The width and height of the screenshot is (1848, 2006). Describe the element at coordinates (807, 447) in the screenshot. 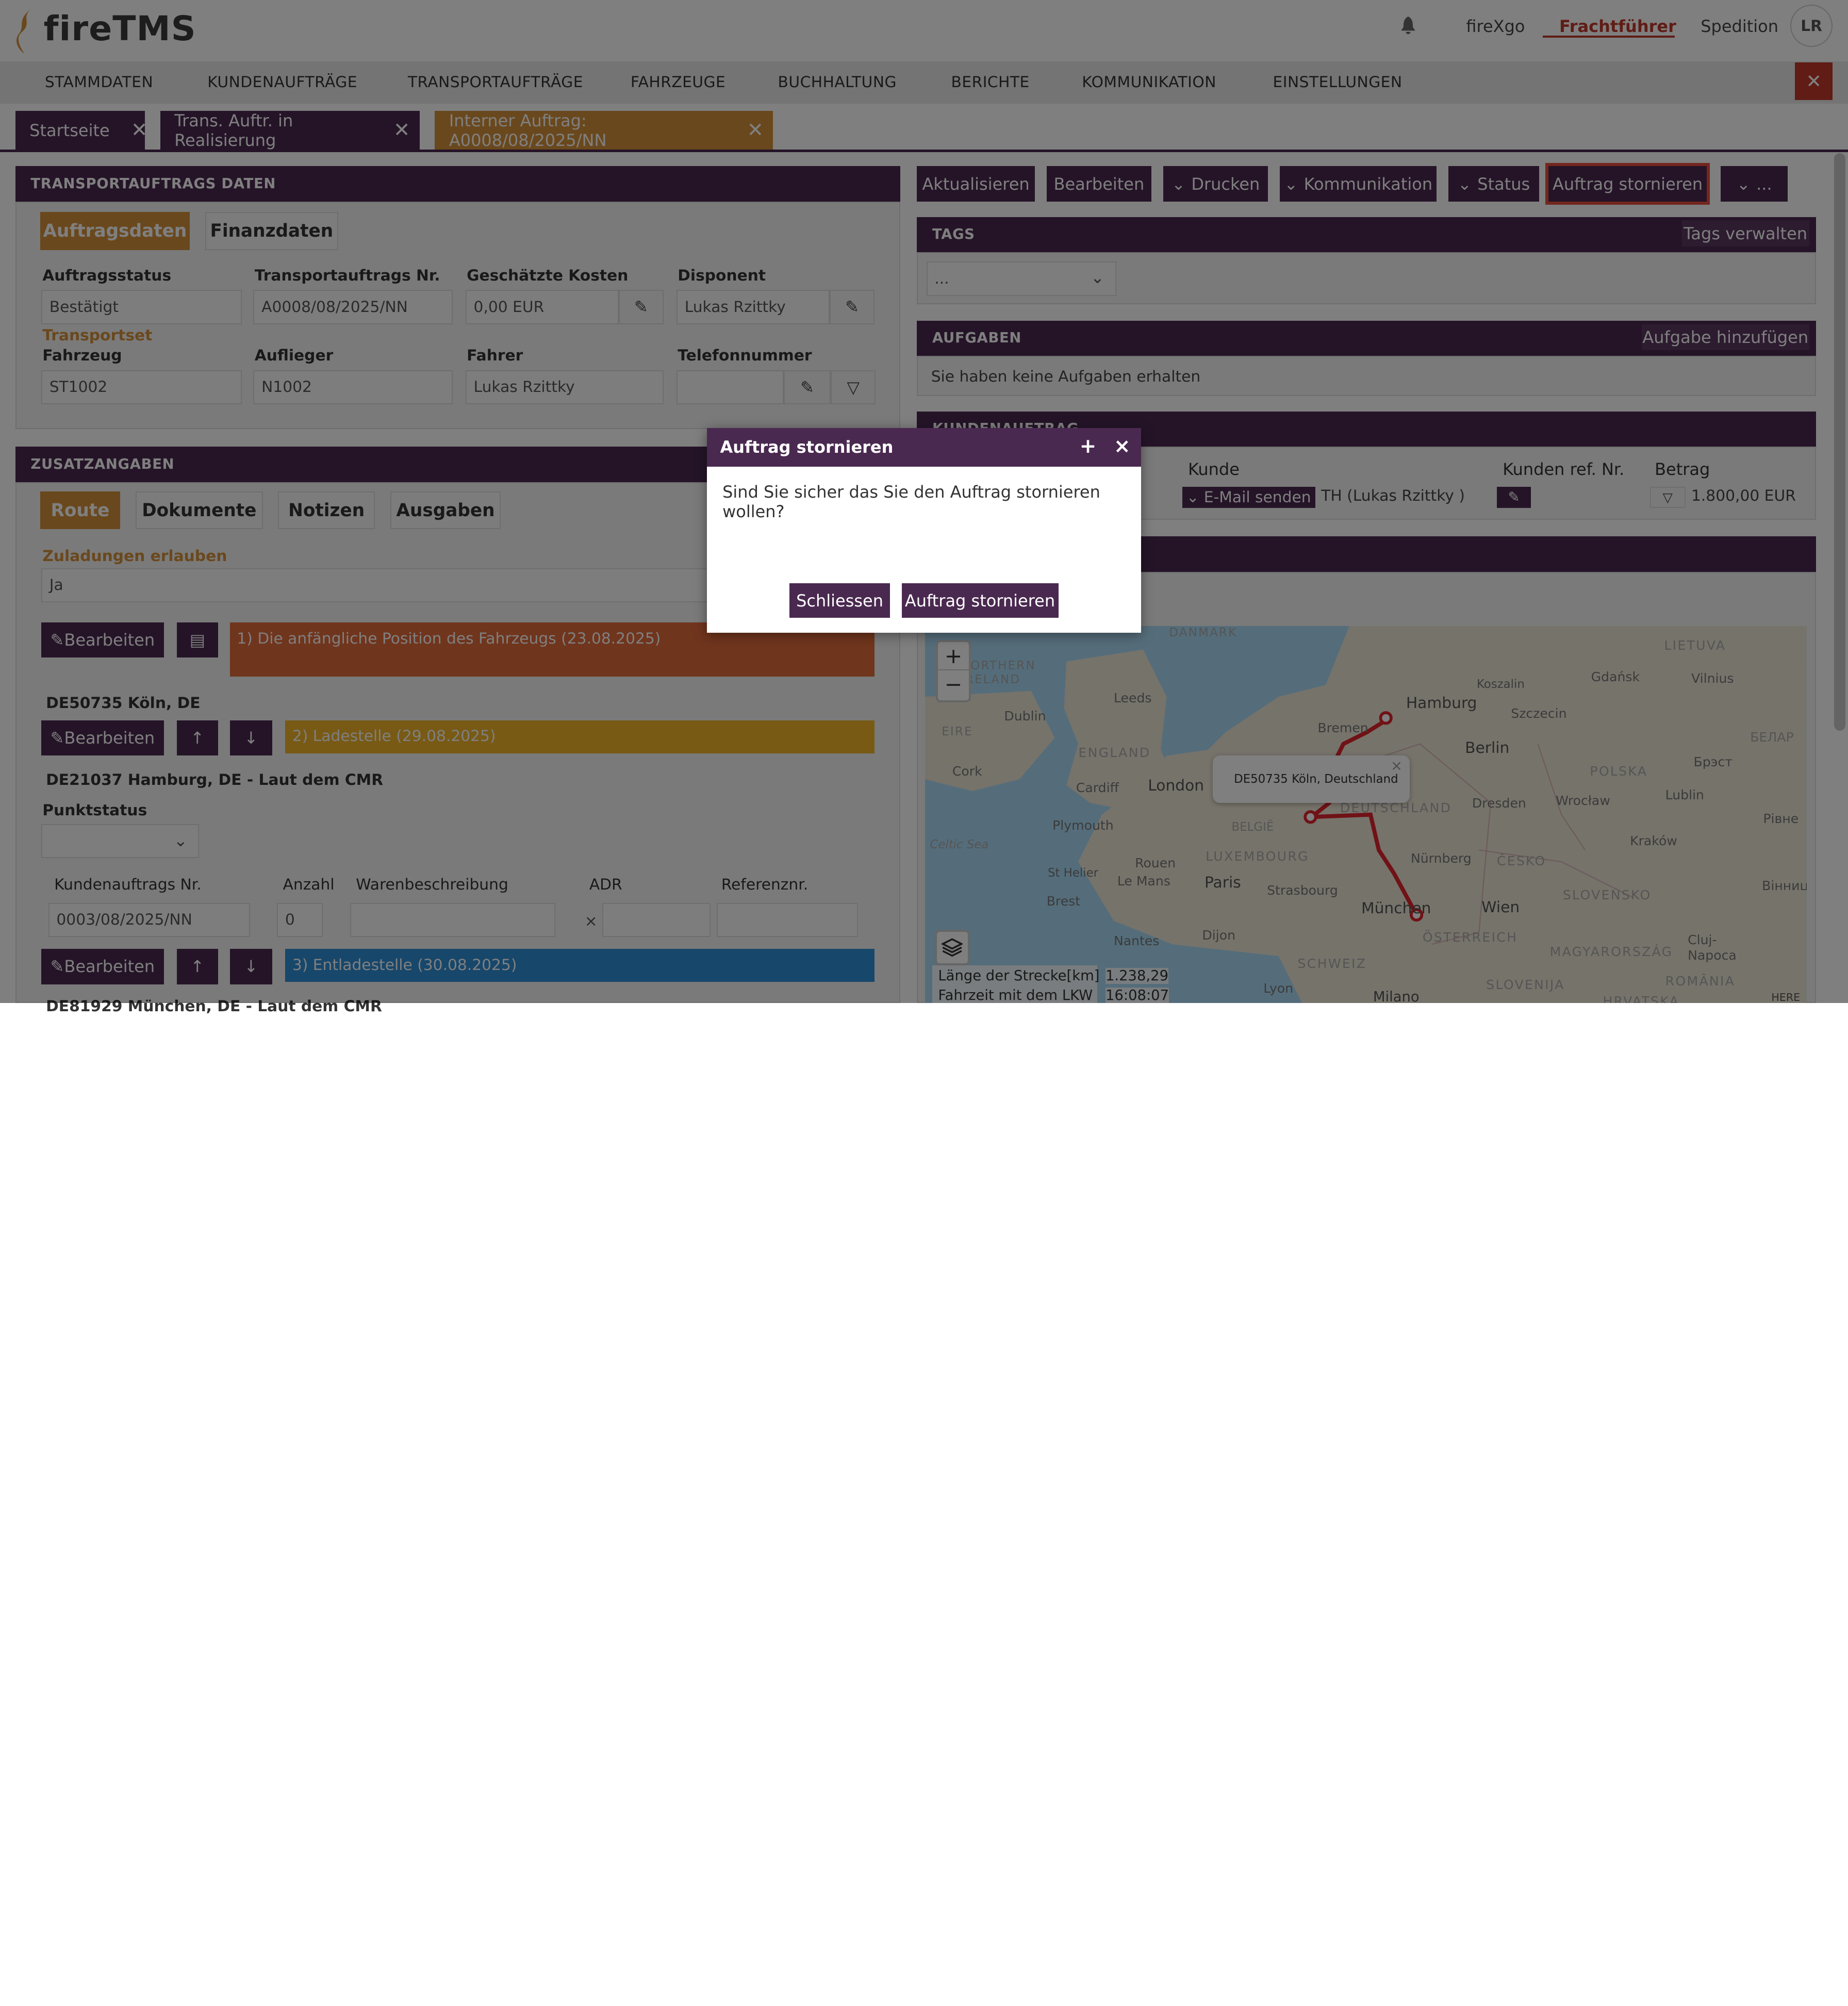

I see `dialog-title: Auftrag stornieren` at that location.